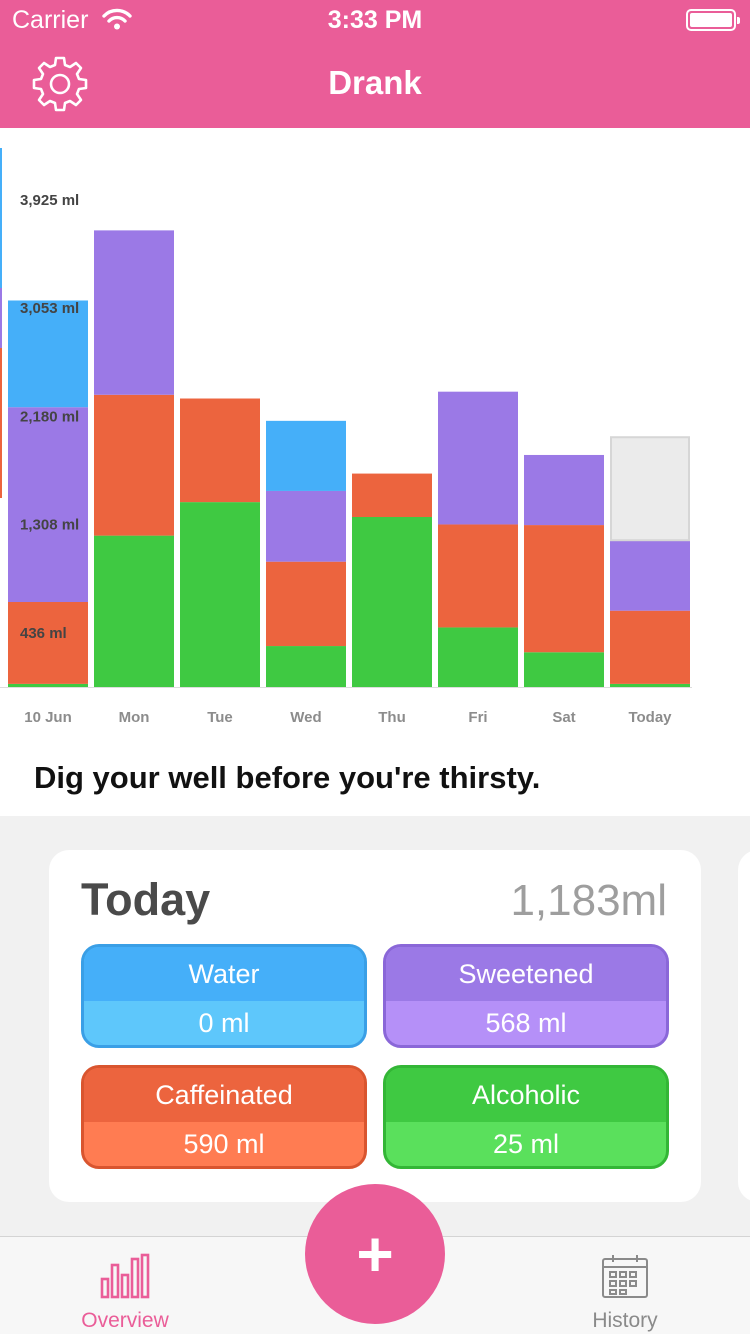 This screenshot has width=750, height=1334. Describe the element at coordinates (526, 1095) in the screenshot. I see `drink-tile-label: Alcoholic` at that location.